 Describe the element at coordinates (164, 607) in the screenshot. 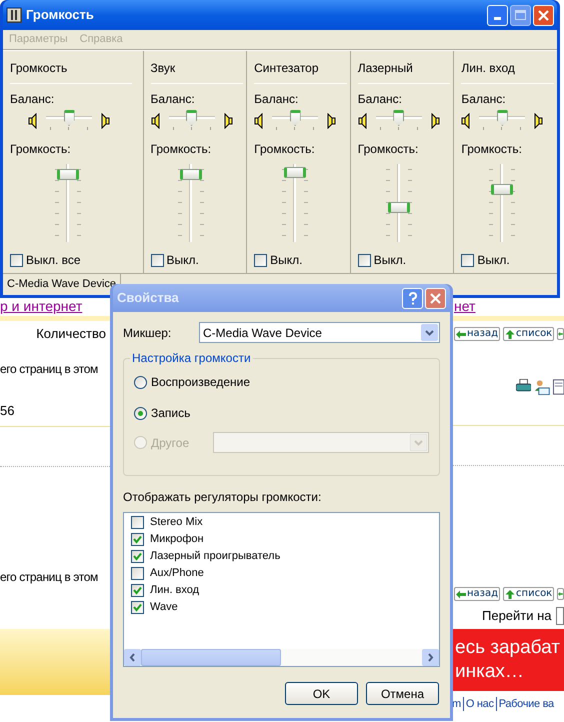

I see `control-label: Wave` at that location.